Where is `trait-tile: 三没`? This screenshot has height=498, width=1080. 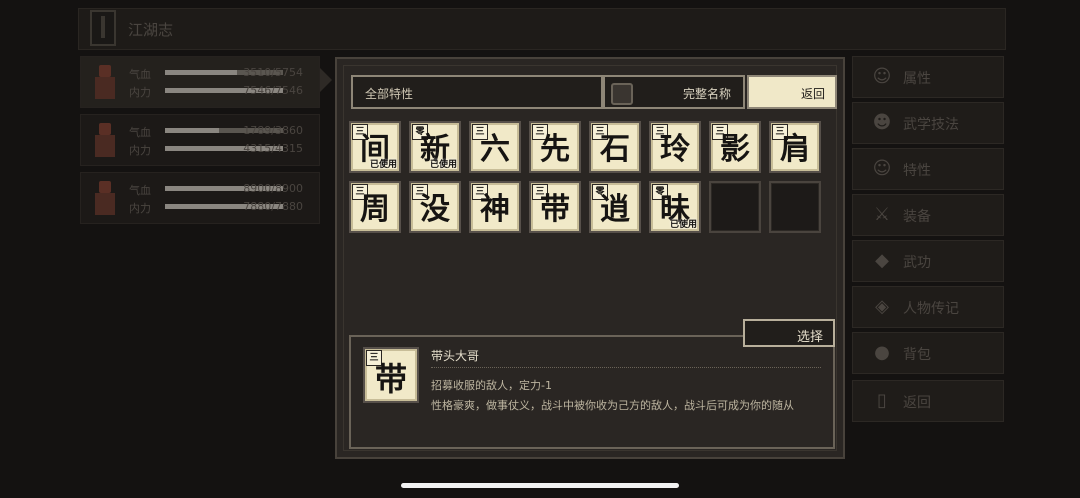
trait-tile: 三没 is located at coordinates (435, 207).